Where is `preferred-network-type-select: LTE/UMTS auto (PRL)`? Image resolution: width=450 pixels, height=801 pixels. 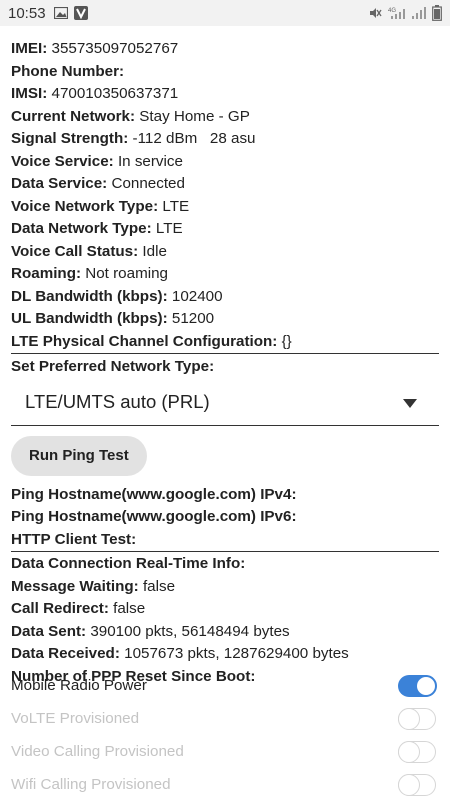 preferred-network-type-select: LTE/UMTS auto (PRL) is located at coordinates (225, 403).